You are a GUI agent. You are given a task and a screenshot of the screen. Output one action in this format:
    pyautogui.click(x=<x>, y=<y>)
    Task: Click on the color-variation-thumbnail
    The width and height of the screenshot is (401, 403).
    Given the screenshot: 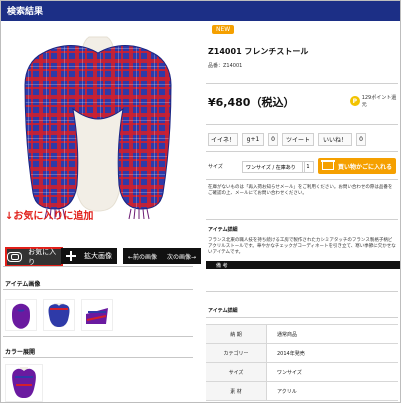 What is the action you would take?
    pyautogui.click(x=24, y=383)
    